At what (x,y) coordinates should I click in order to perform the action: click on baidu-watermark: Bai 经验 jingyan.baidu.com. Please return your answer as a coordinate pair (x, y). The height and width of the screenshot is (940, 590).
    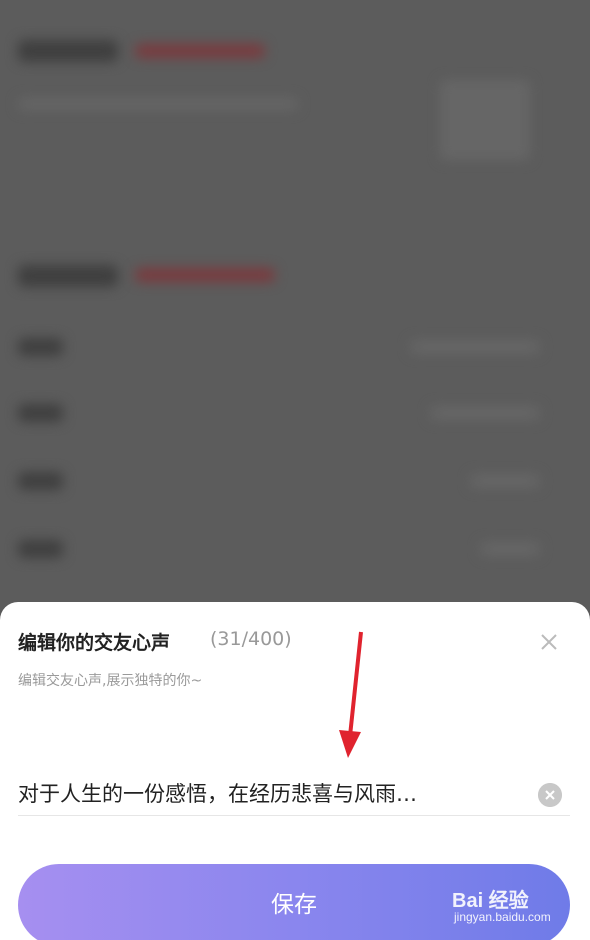
    Looking at the image, I should click on (513, 905).